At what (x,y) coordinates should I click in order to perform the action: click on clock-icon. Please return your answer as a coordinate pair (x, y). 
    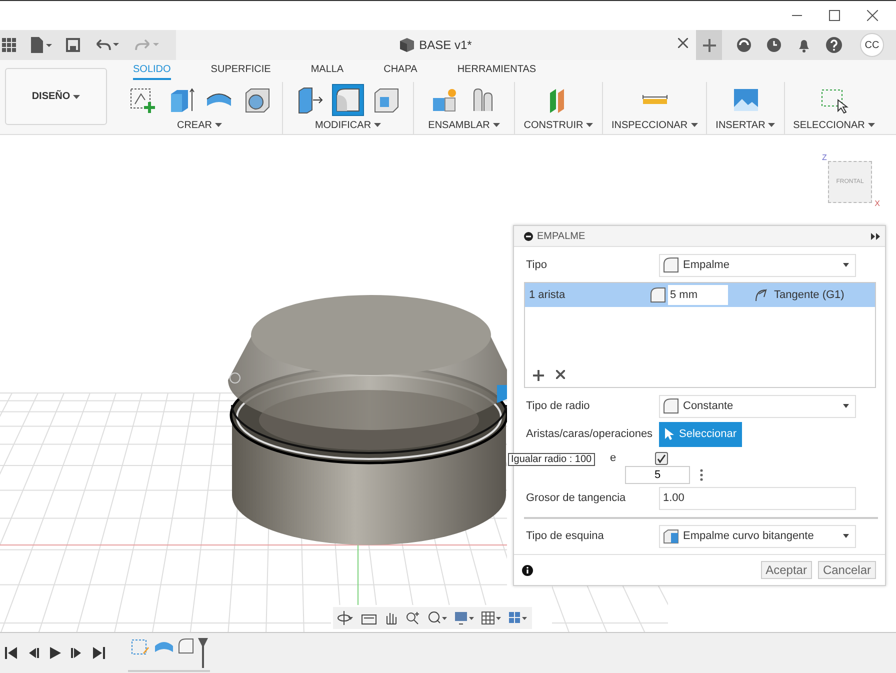
    Looking at the image, I should click on (774, 45).